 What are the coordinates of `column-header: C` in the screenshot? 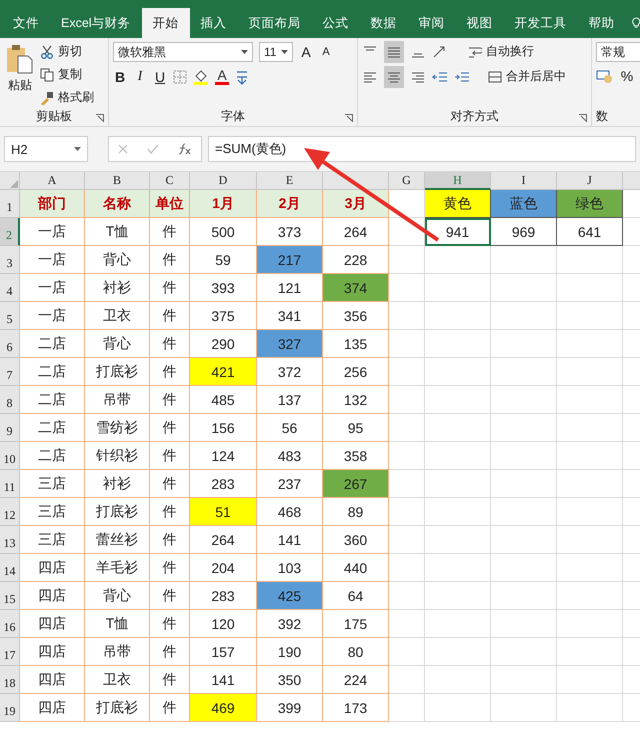 It's located at (170, 181).